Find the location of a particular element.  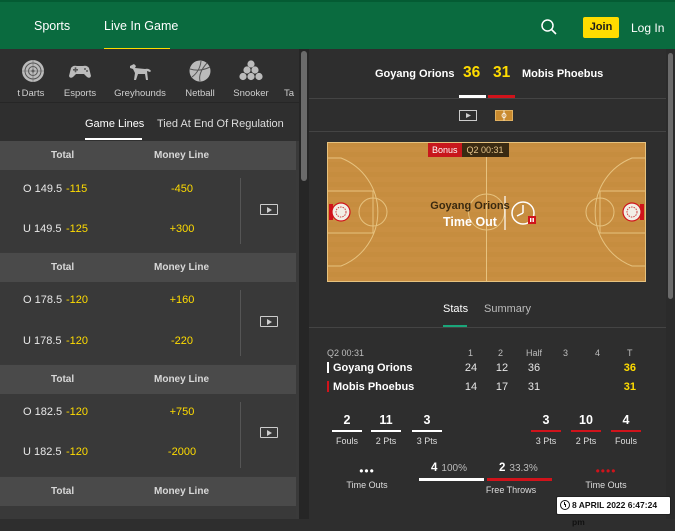

home-team-name: Goyang Orions is located at coordinates (415, 74).